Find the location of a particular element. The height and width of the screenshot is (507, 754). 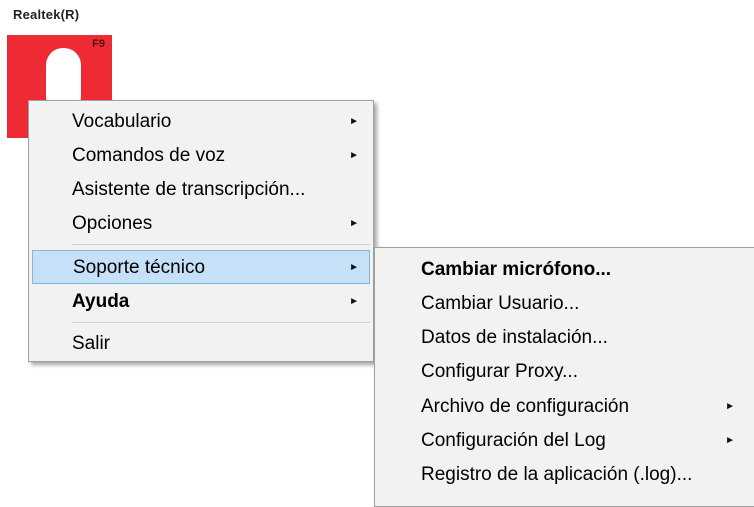

device-name: Realtek(R) is located at coordinates (46, 14).